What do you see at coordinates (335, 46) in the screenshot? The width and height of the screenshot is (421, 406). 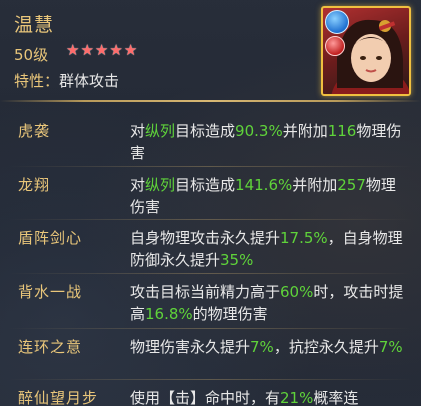 I see `skill-badge-icon` at bounding box center [335, 46].